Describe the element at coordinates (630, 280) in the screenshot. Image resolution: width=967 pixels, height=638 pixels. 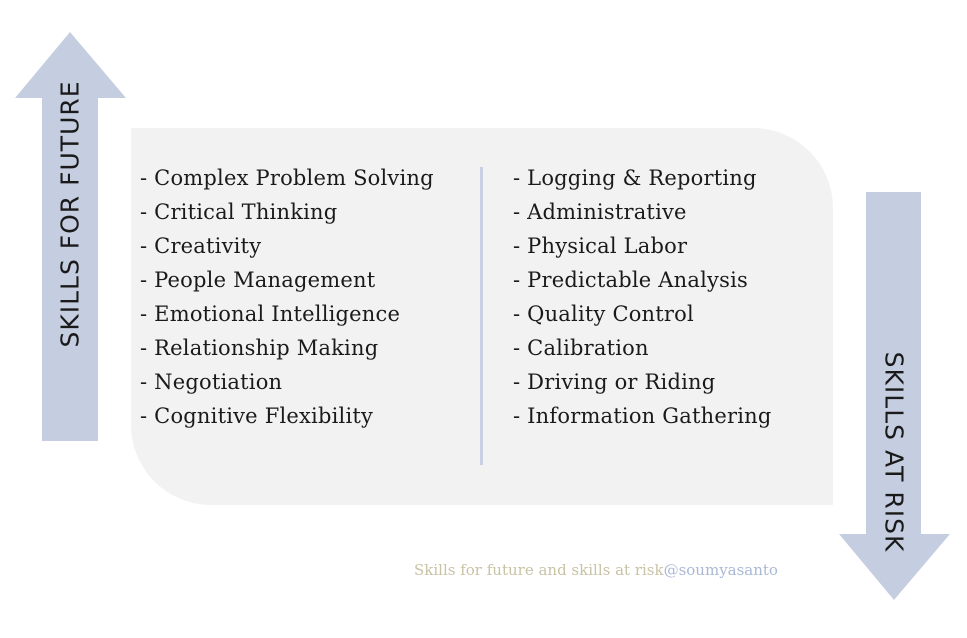
I see `risk-skill-item: - Predictable Analysis` at that location.